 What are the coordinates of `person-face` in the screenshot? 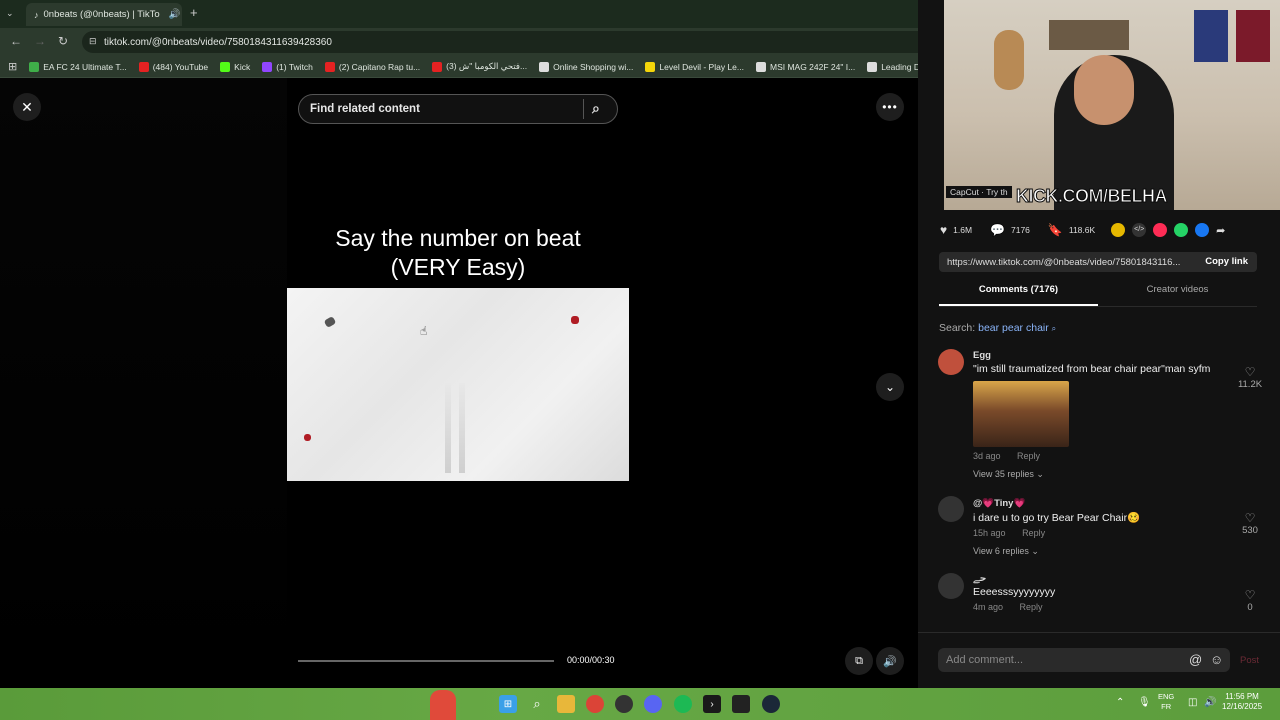 It's located at (1104, 90).